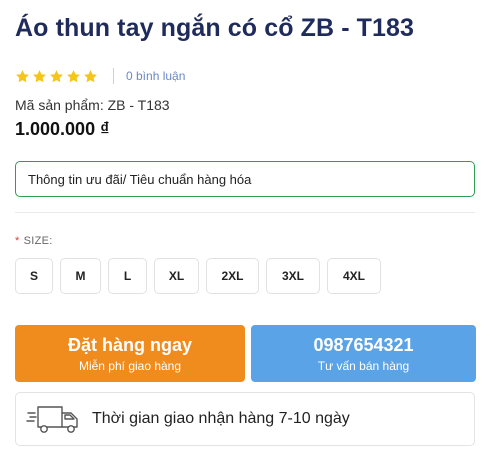  Describe the element at coordinates (80, 276) in the screenshot. I see `size-option-m: M` at that location.